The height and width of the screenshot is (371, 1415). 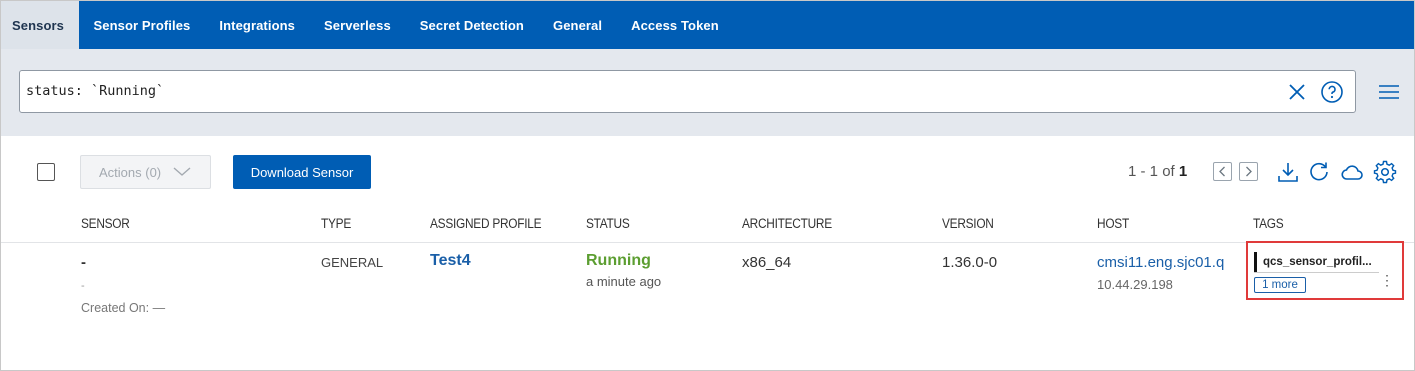 What do you see at coordinates (970, 262) in the screenshot?
I see `version: 1.36.0-0` at bounding box center [970, 262].